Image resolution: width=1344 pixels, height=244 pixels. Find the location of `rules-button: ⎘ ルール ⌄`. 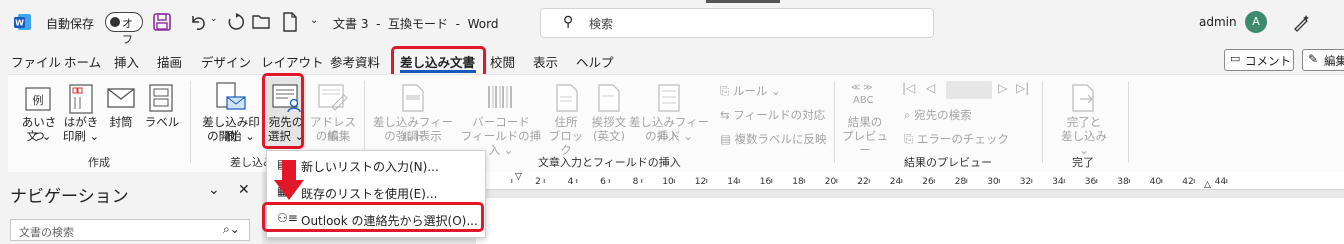

rules-button: ⎘ ルール ⌄ is located at coordinates (750, 91).